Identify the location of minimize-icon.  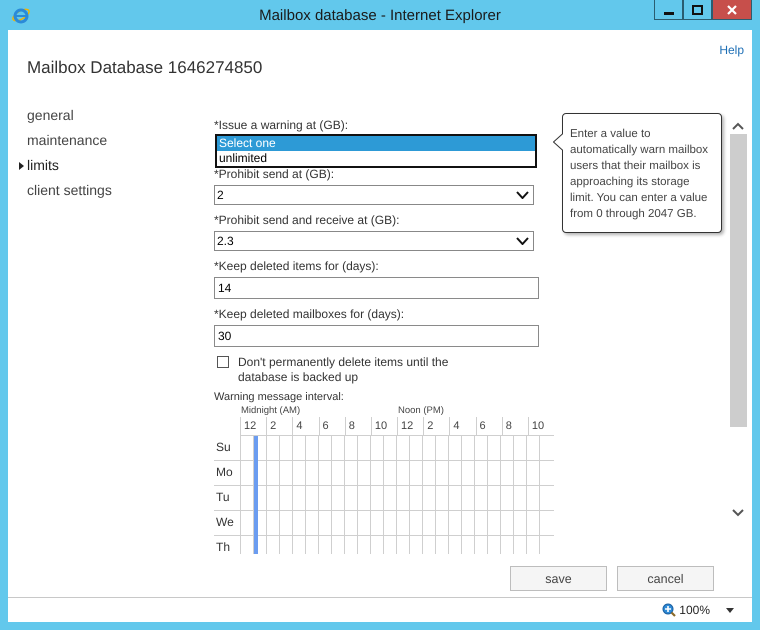
(669, 13).